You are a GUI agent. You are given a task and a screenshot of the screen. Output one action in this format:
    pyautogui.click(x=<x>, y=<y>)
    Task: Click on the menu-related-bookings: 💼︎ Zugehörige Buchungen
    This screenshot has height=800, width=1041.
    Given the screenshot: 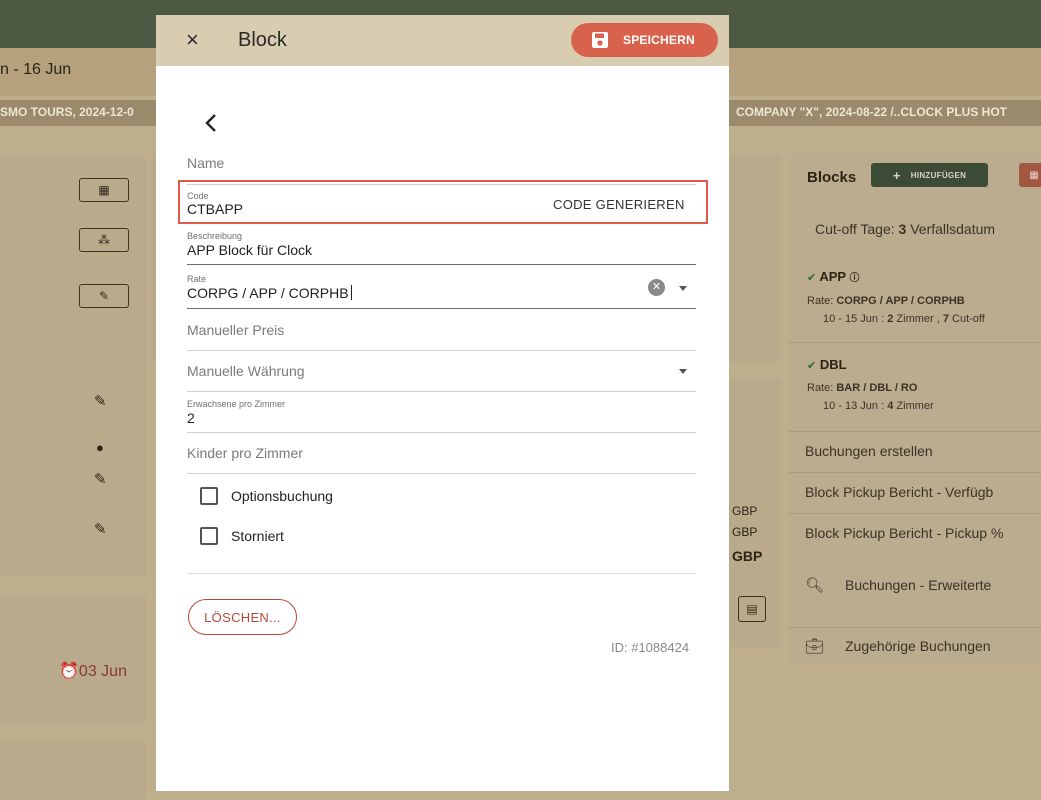 What is the action you would take?
    pyautogui.click(x=915, y=651)
    